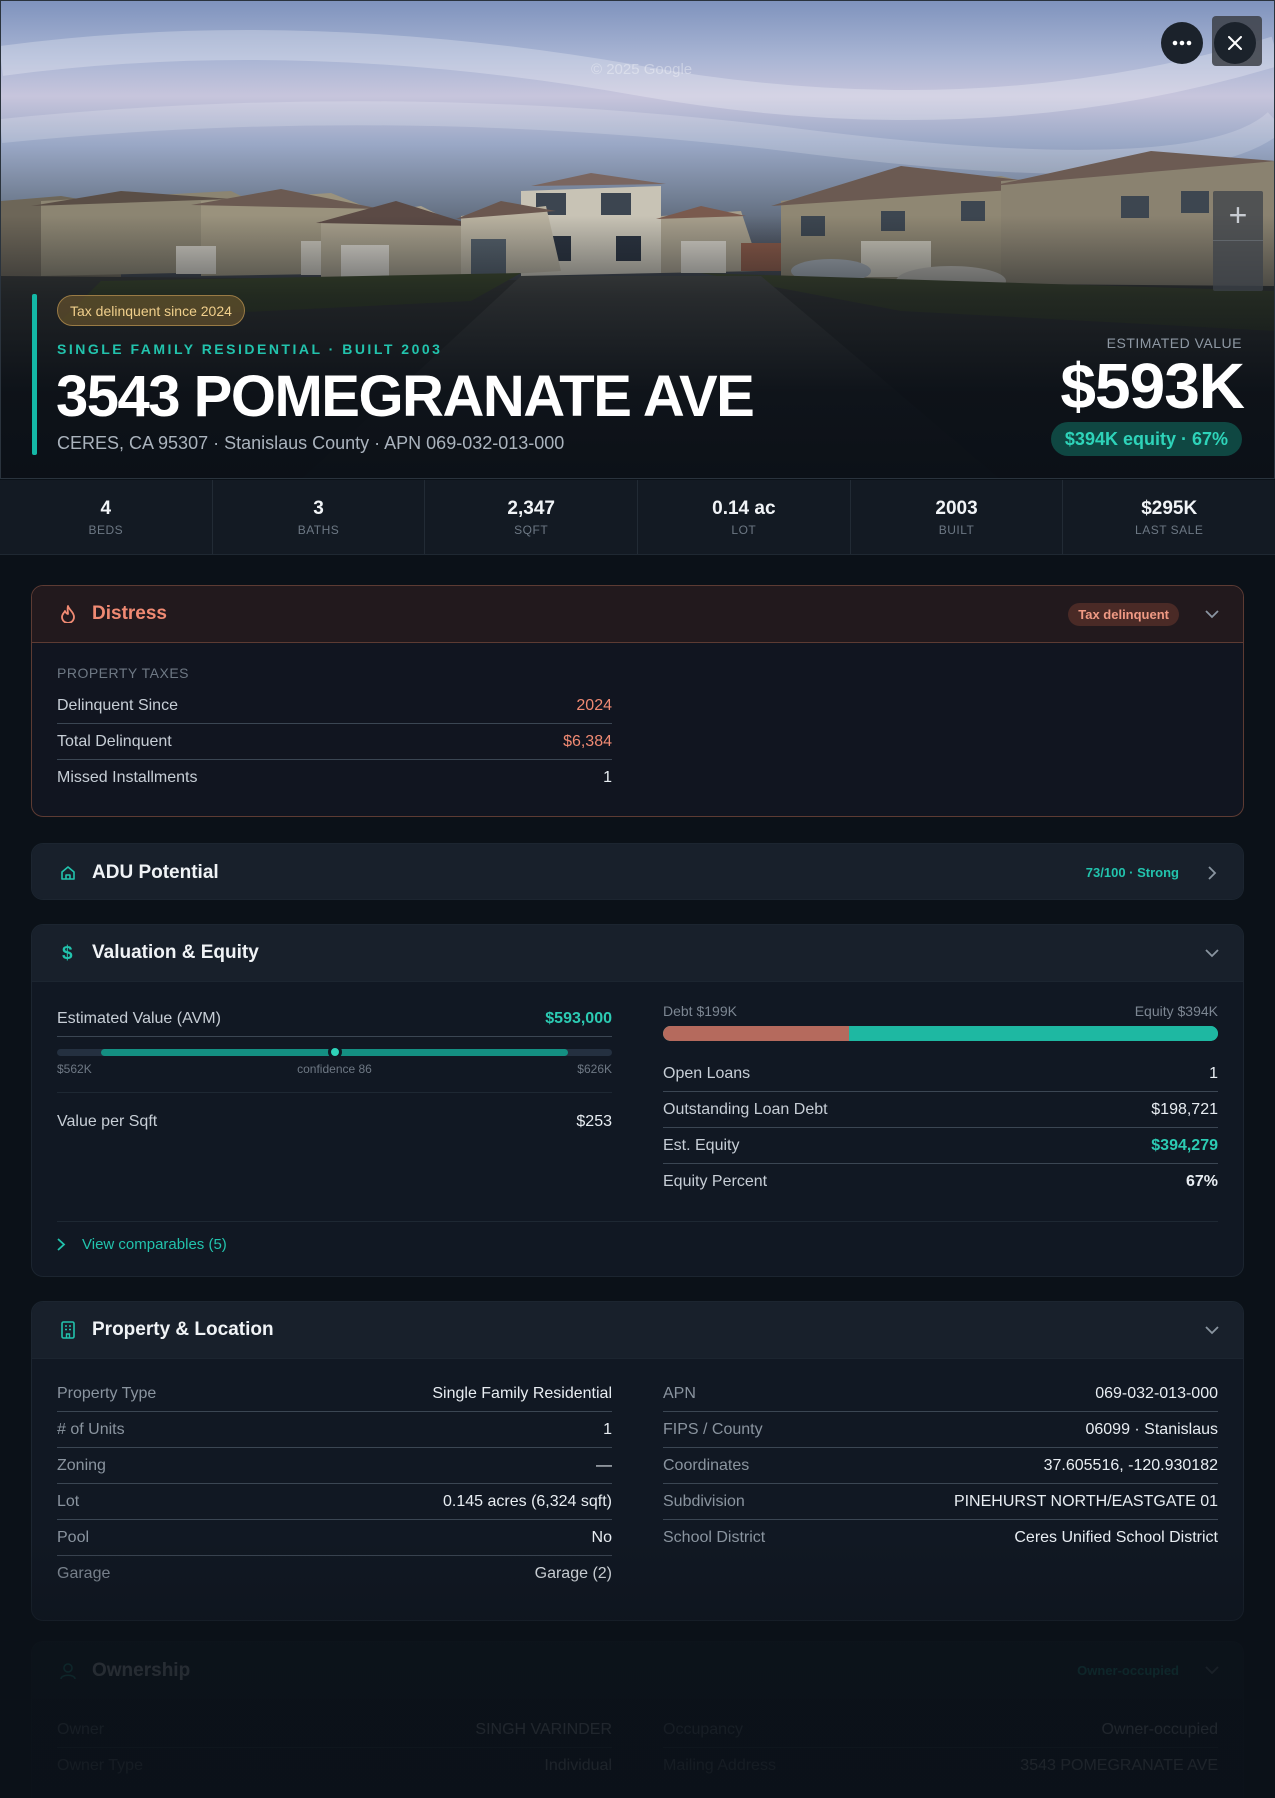  Describe the element at coordinates (1085, 1501) in the screenshot. I see `row-value: PINEHURST NORTH/EASTGATE 01` at that location.